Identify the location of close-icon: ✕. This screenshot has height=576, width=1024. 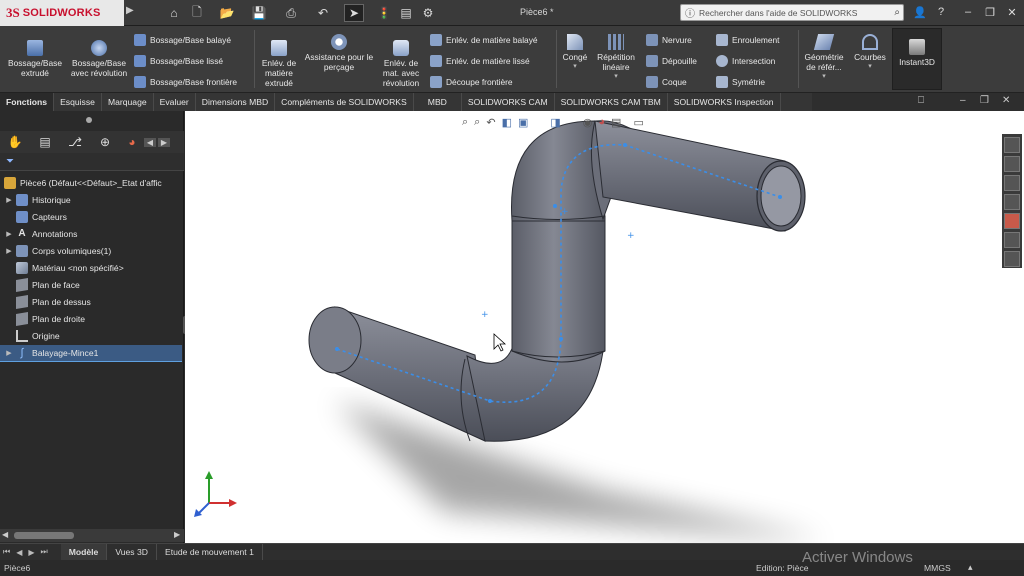
(1012, 12).